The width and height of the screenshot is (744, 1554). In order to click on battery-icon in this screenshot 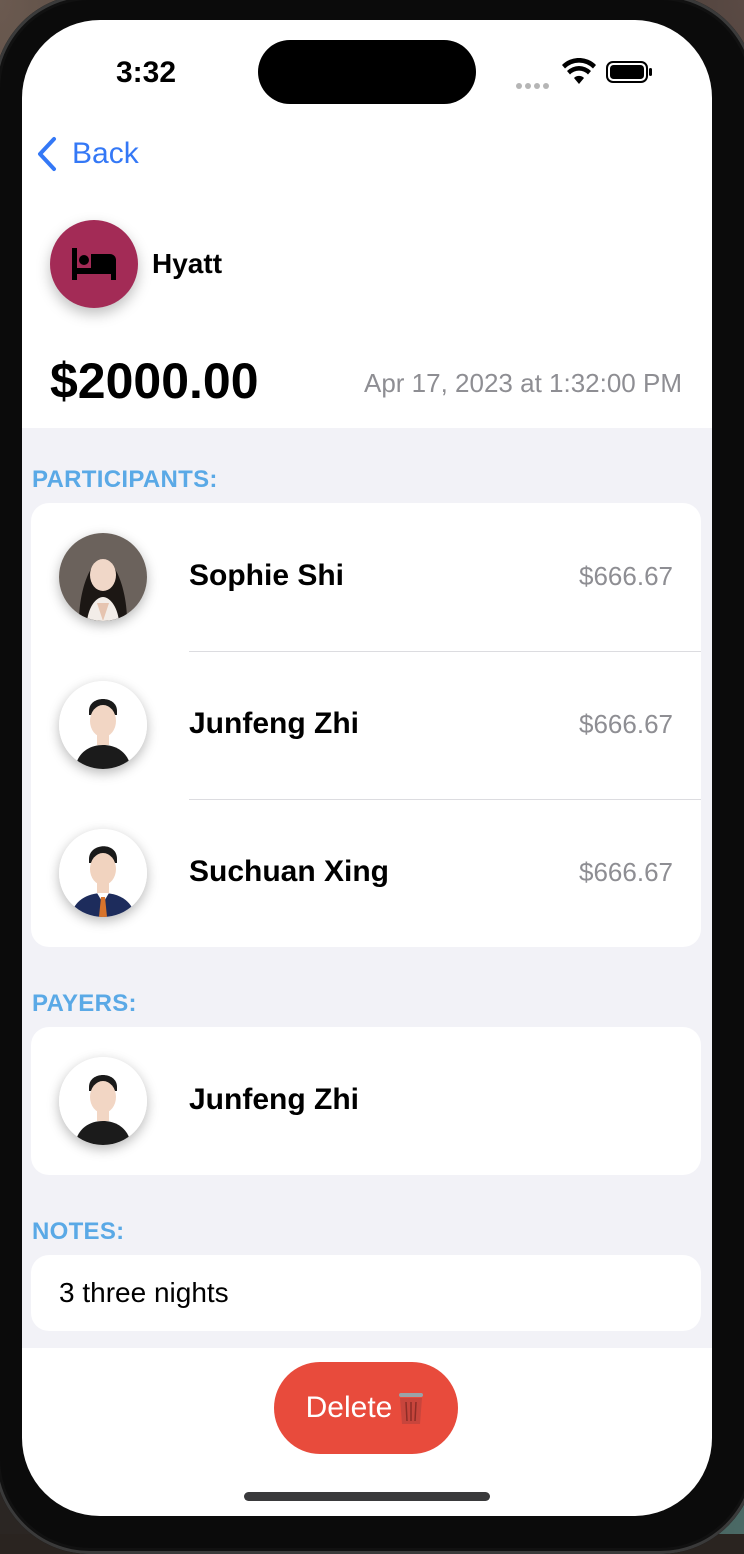, I will do `click(629, 72)`.